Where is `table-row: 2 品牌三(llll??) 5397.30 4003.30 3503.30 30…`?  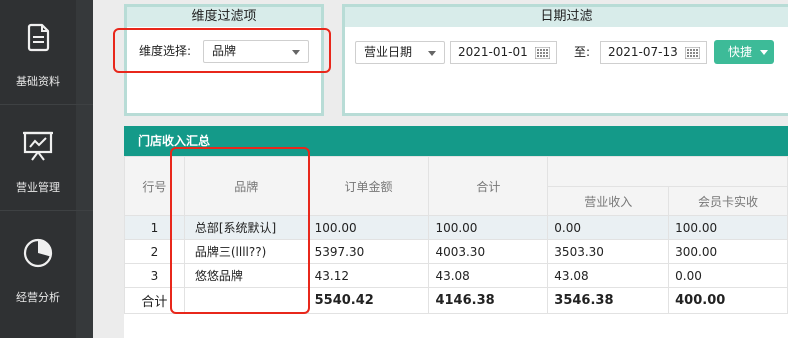 table-row: 2 品牌三(llll??) 5397.30 4003.30 3503.30 30… is located at coordinates (456, 251).